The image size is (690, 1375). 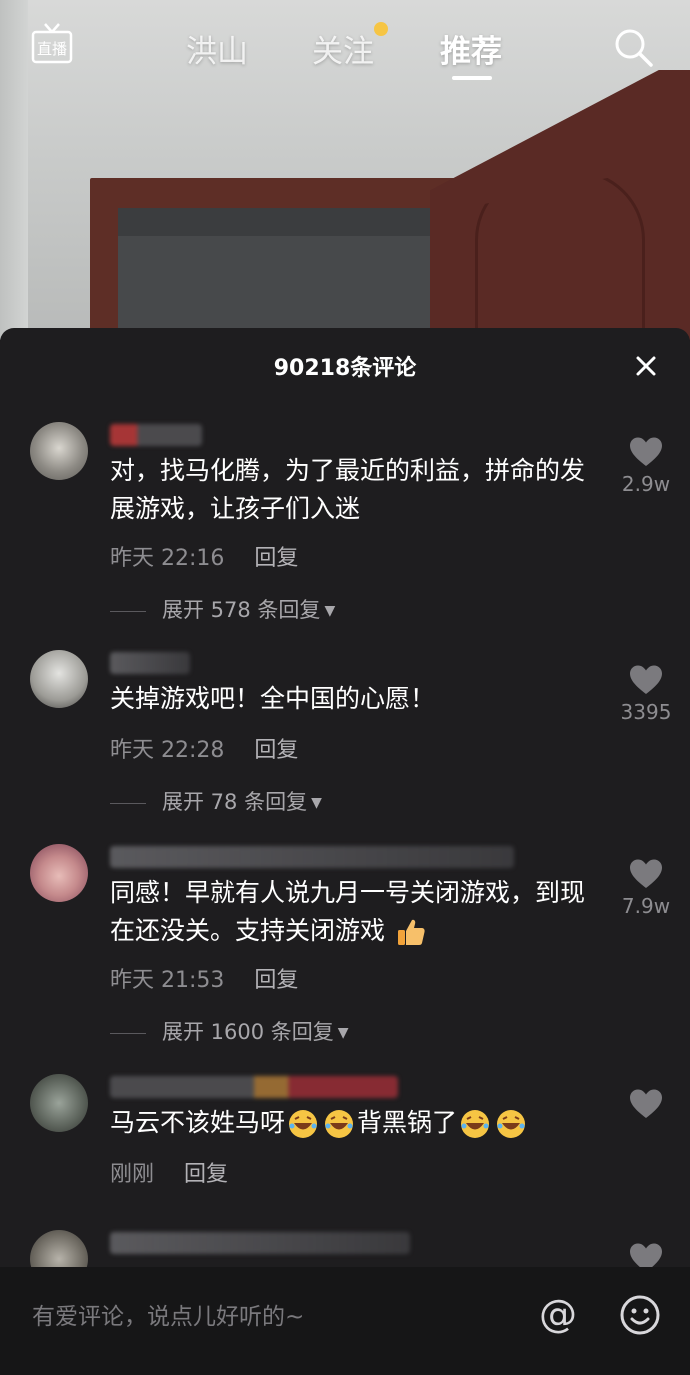 What do you see at coordinates (132, 1174) in the screenshot?
I see `comment-time: 刚刚` at bounding box center [132, 1174].